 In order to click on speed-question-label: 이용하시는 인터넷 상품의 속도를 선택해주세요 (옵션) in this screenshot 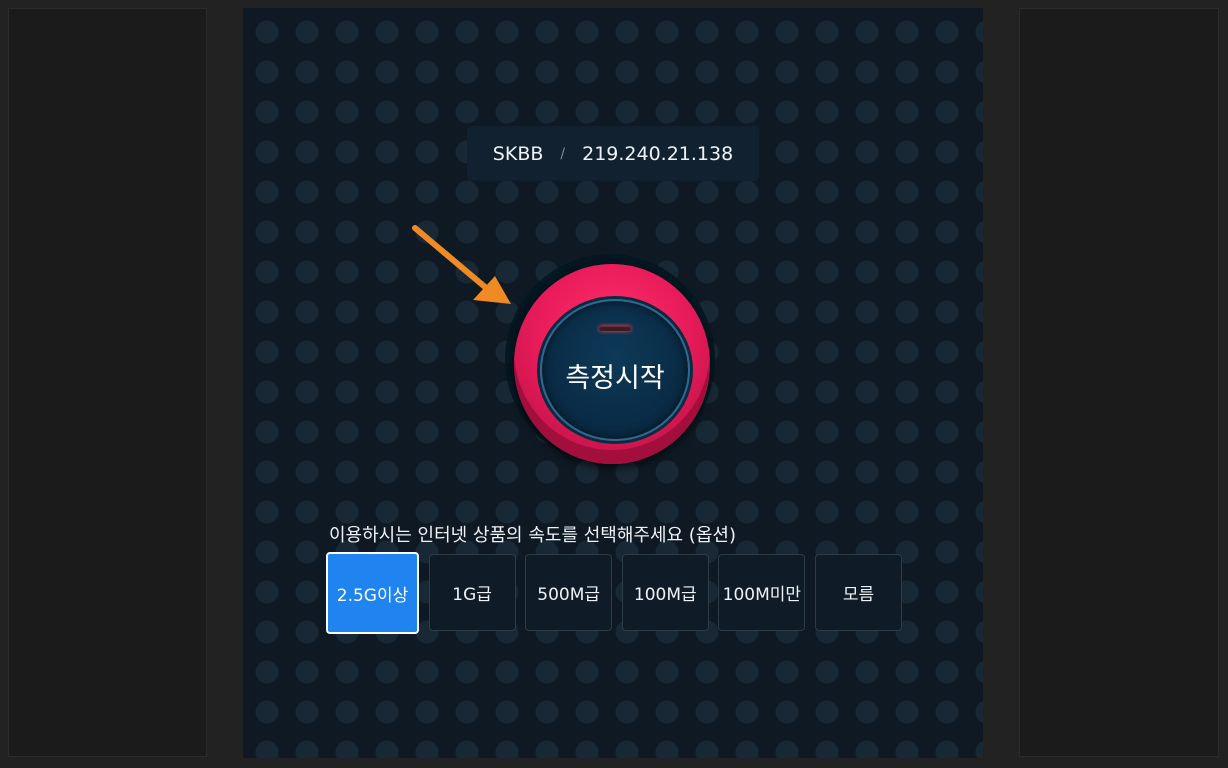, I will do `click(532, 535)`.